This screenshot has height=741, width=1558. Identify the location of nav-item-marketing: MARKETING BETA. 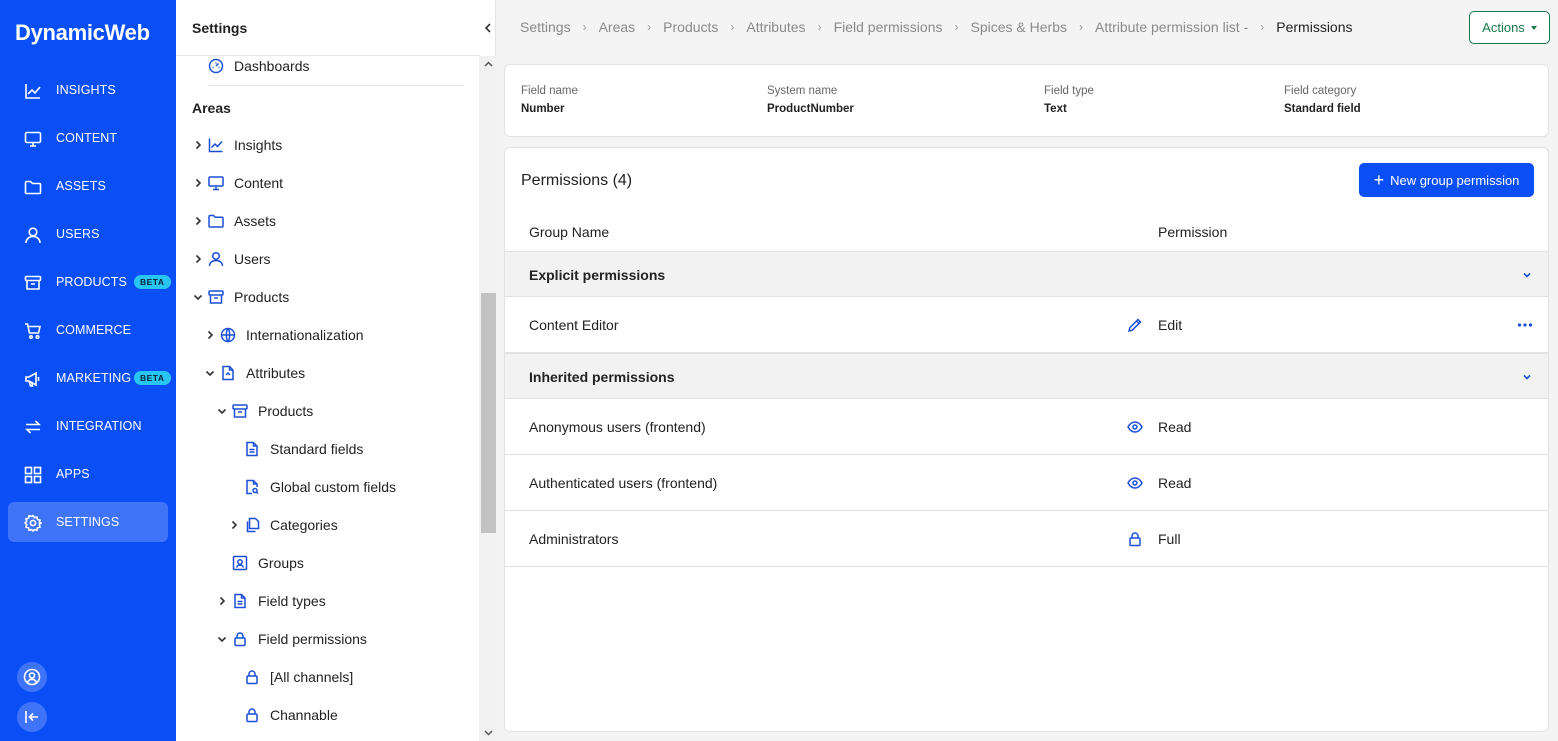
(89, 378).